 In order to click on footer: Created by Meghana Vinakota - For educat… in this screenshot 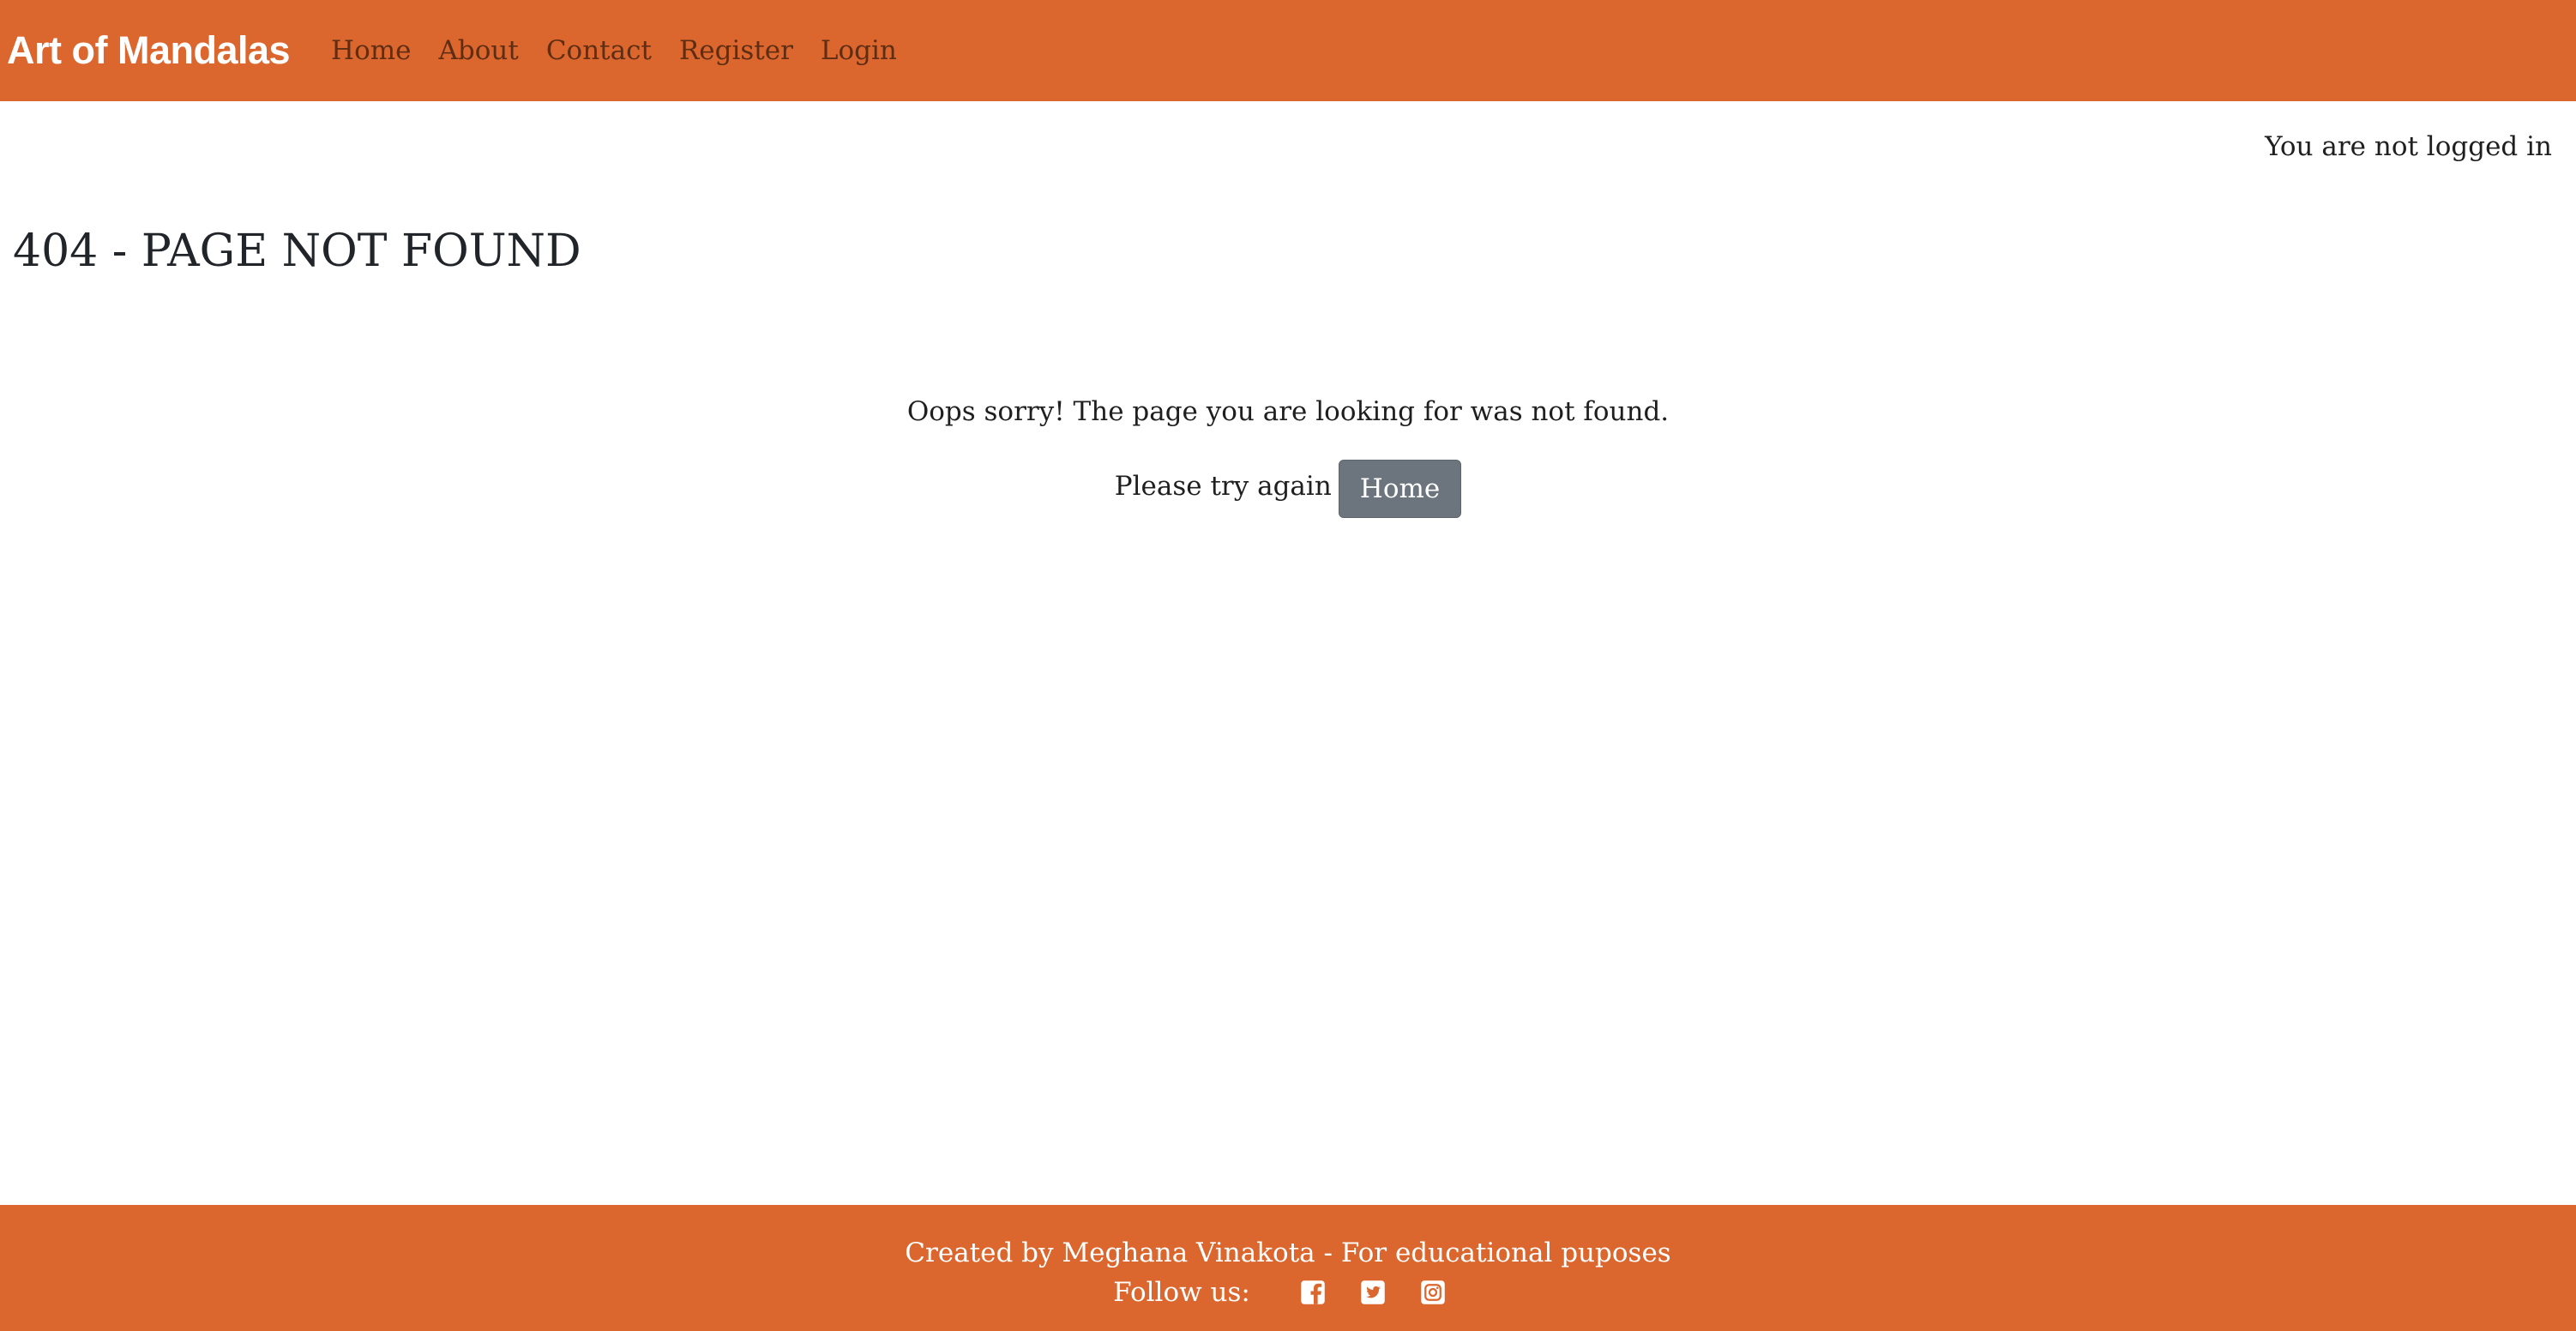, I will do `click(1288, 1268)`.